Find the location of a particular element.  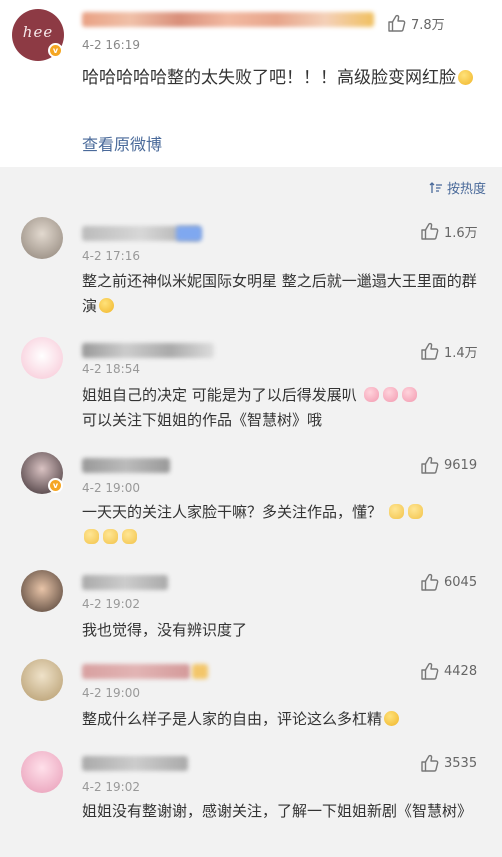

comment-like-count: 6045 is located at coordinates (461, 582).